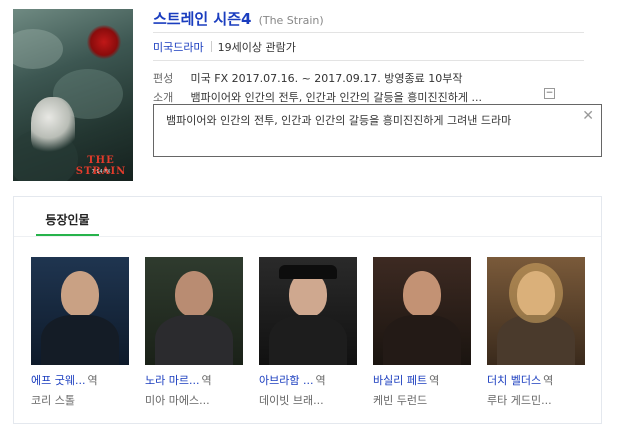 The height and width of the screenshot is (426, 618). I want to click on poster-airdate: 7 14 FX, so click(101, 172).